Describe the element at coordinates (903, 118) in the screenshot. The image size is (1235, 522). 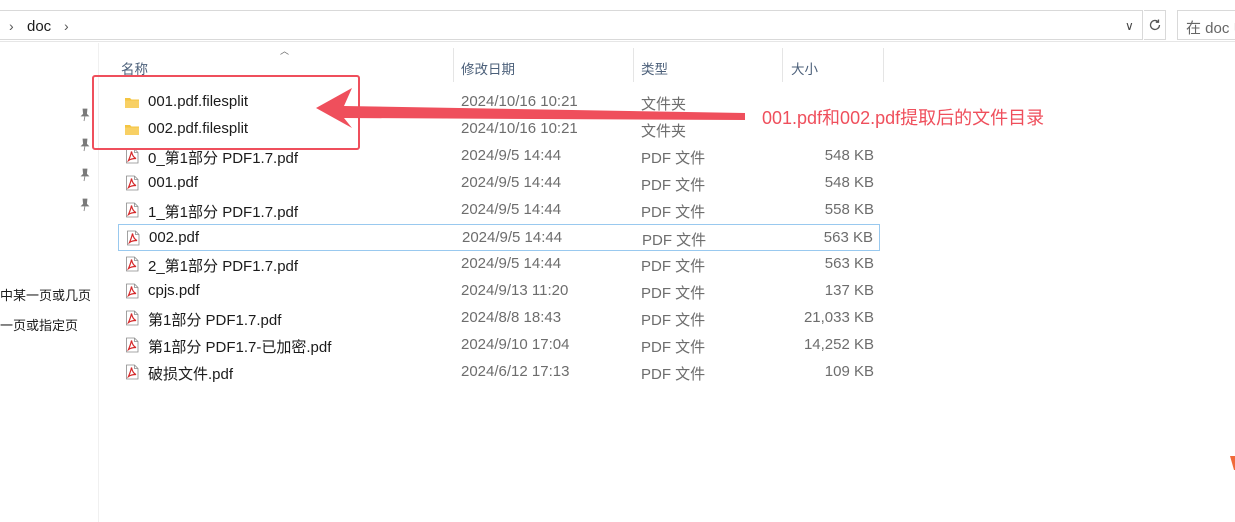
I see `annotation-label: 001.pdf和002.pdf提取后的文件目录` at that location.